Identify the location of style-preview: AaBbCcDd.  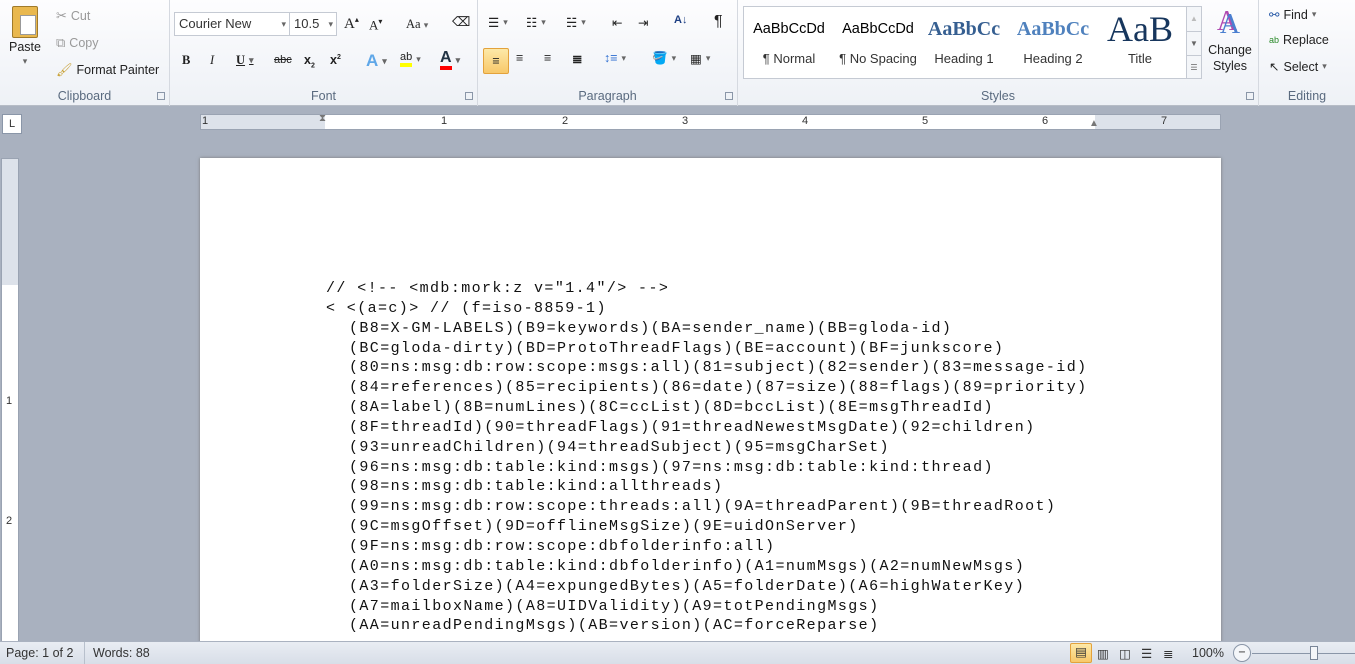
(789, 29).